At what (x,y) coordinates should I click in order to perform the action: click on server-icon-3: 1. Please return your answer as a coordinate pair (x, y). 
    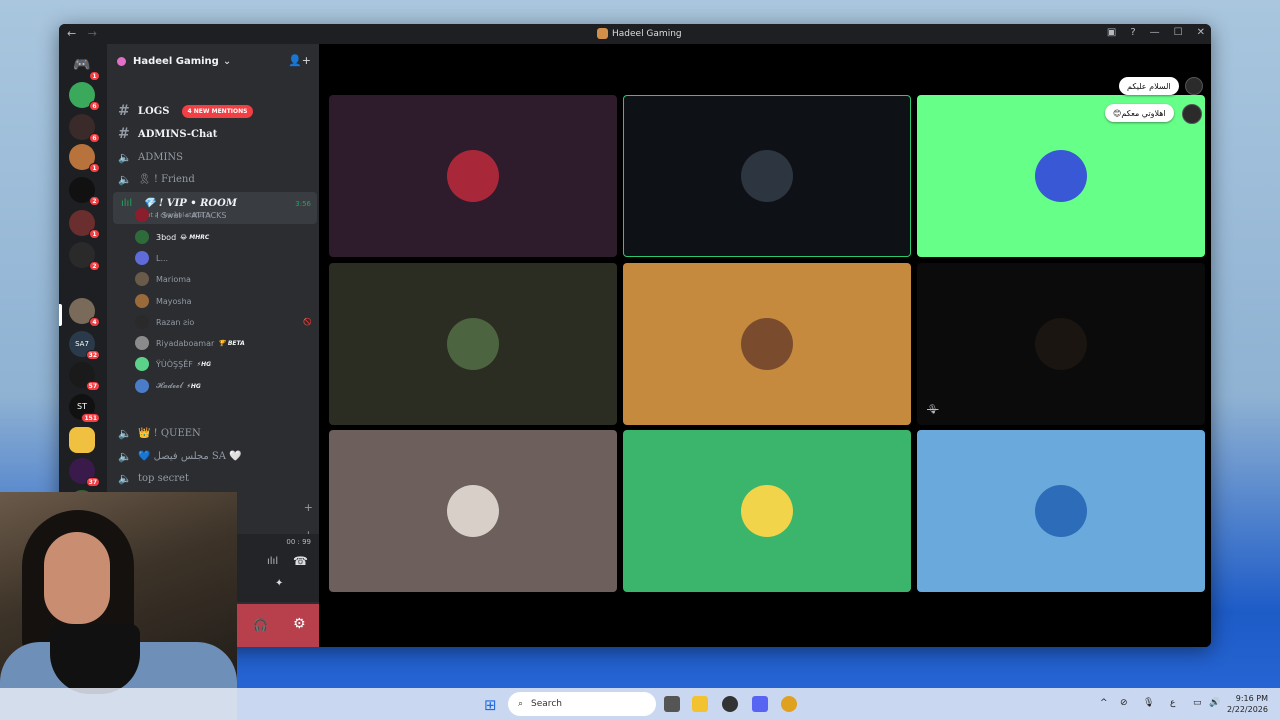
    Looking at the image, I should click on (84, 158).